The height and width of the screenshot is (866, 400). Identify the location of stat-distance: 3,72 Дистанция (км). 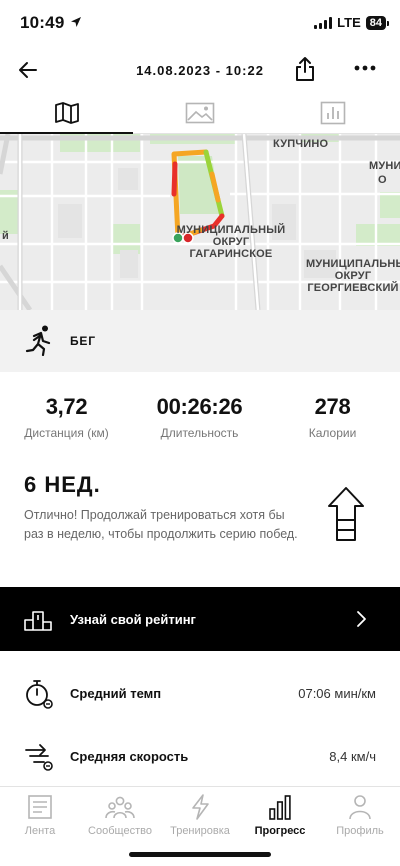
(66, 417).